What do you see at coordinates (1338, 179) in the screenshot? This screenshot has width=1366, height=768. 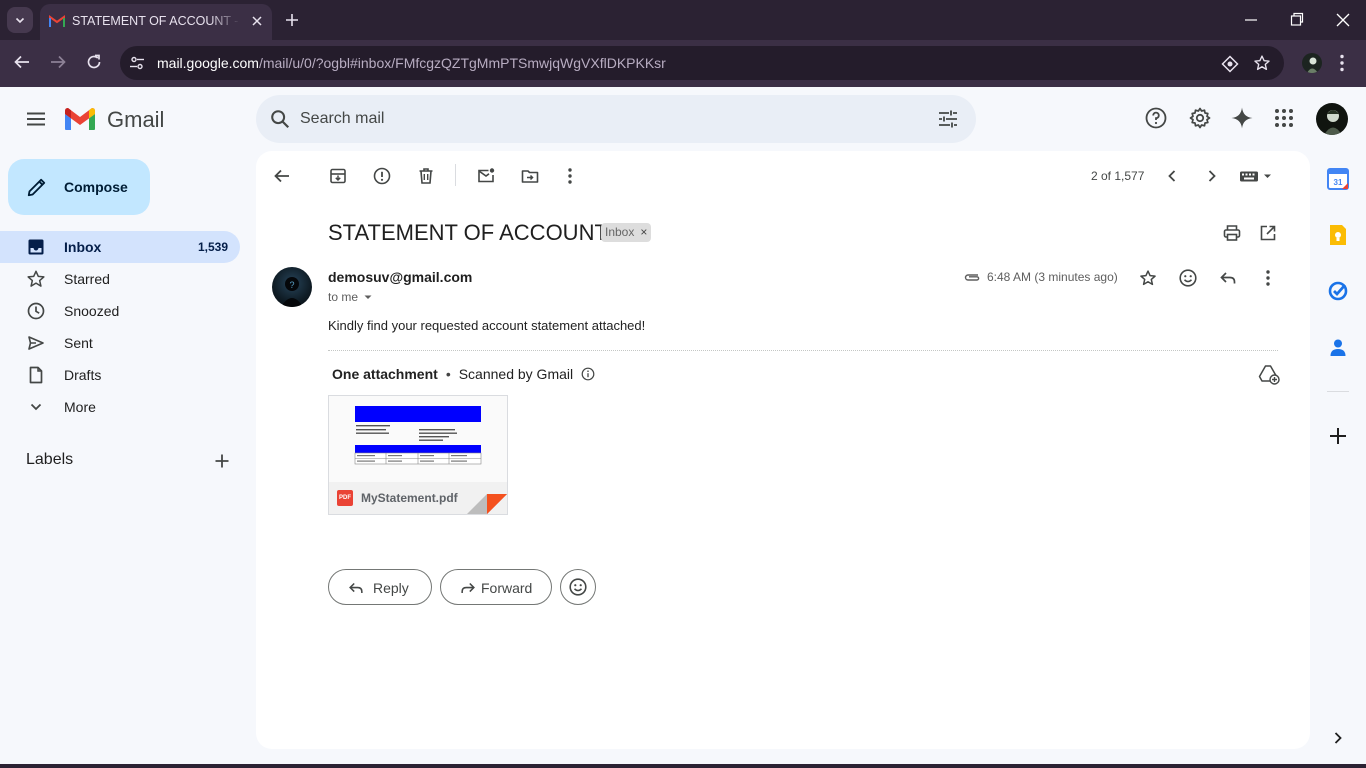 I see `google-calendar-icon: 31` at bounding box center [1338, 179].